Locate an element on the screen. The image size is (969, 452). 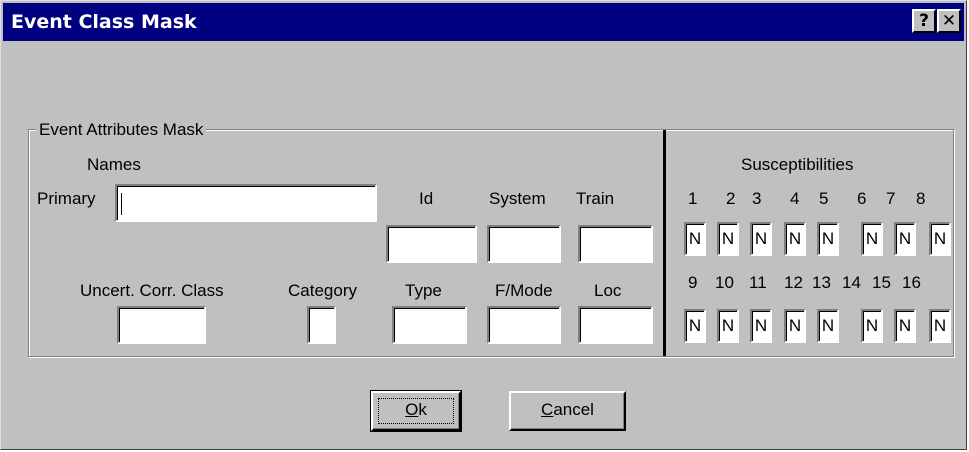
ok-label-rest: k is located at coordinates (422, 409).